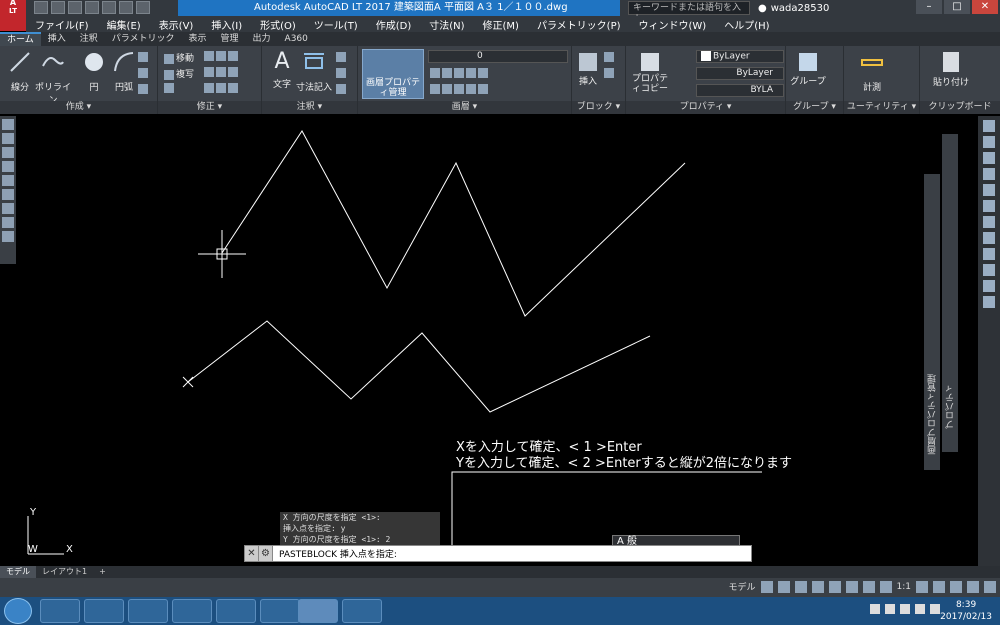  I want to click on save-as-icon, so click(92, 7).